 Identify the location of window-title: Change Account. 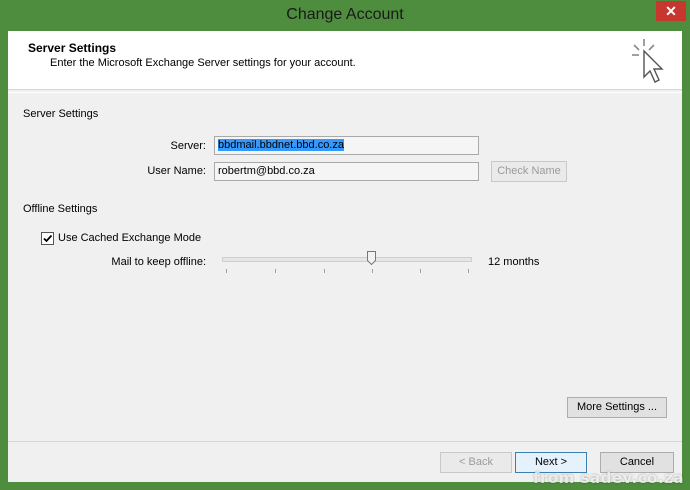
(345, 14).